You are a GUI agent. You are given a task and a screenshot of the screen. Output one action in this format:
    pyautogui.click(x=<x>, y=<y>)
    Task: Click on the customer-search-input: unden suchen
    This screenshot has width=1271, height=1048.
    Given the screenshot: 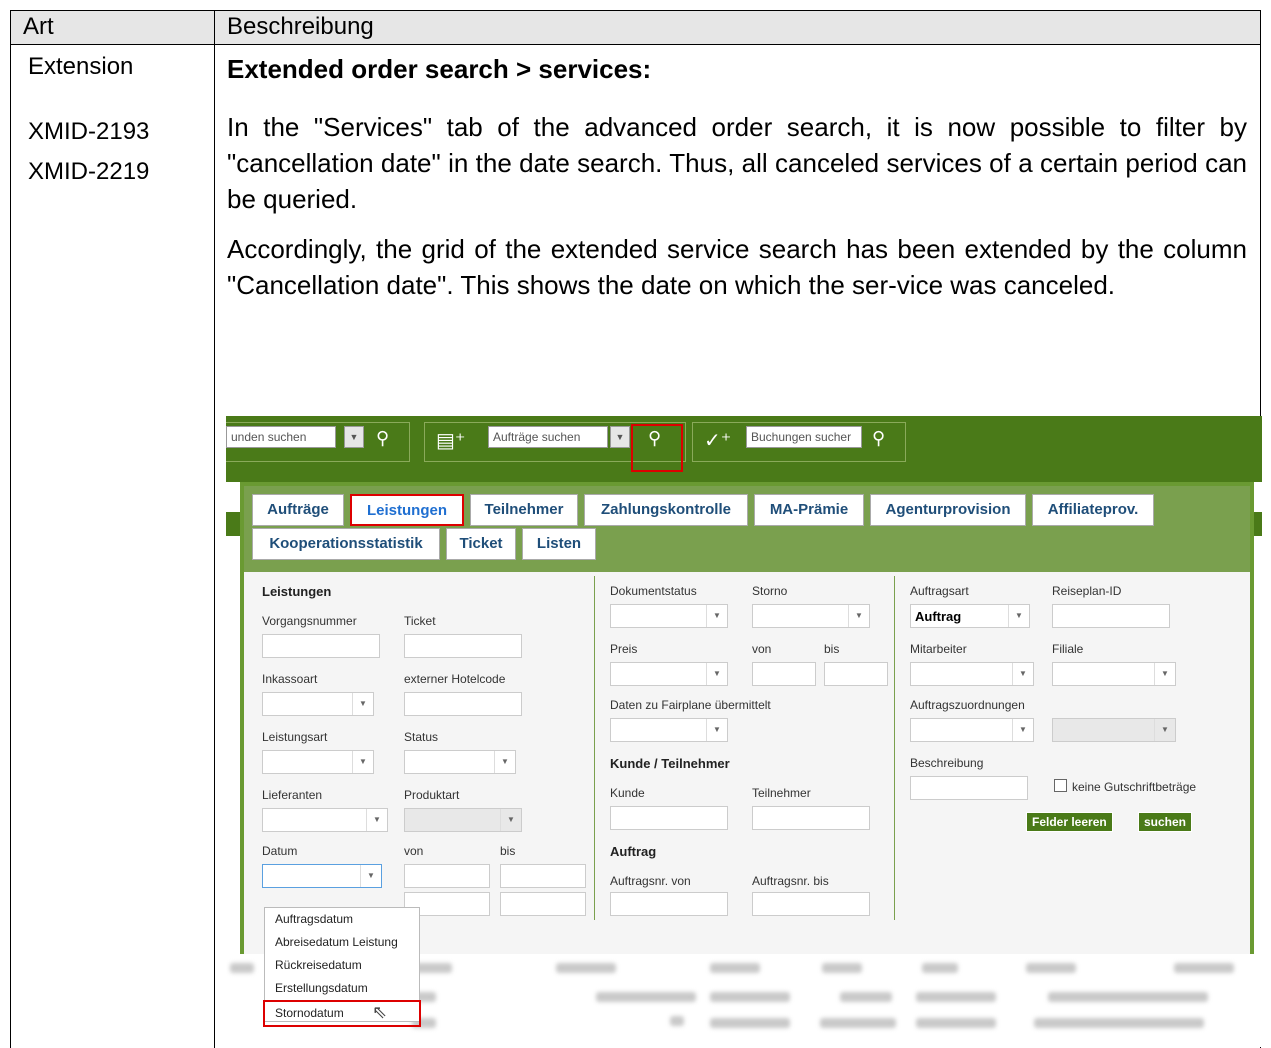 What is the action you would take?
    pyautogui.click(x=281, y=437)
    